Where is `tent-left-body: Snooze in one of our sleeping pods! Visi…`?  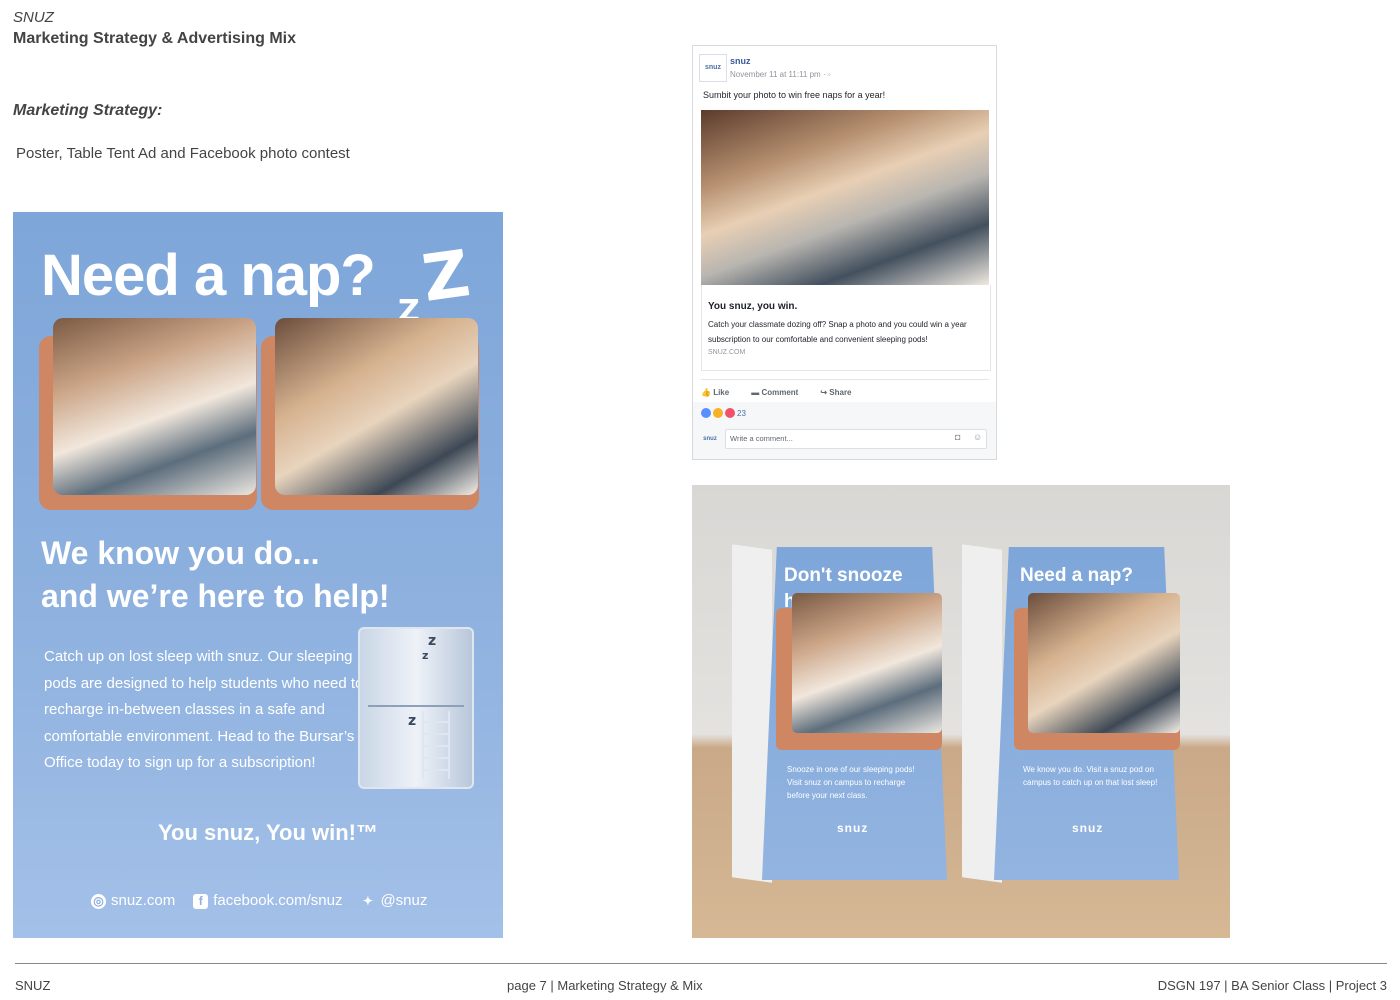 tent-left-body: Snooze in one of our sleeping pods! Visi… is located at coordinates (851, 782).